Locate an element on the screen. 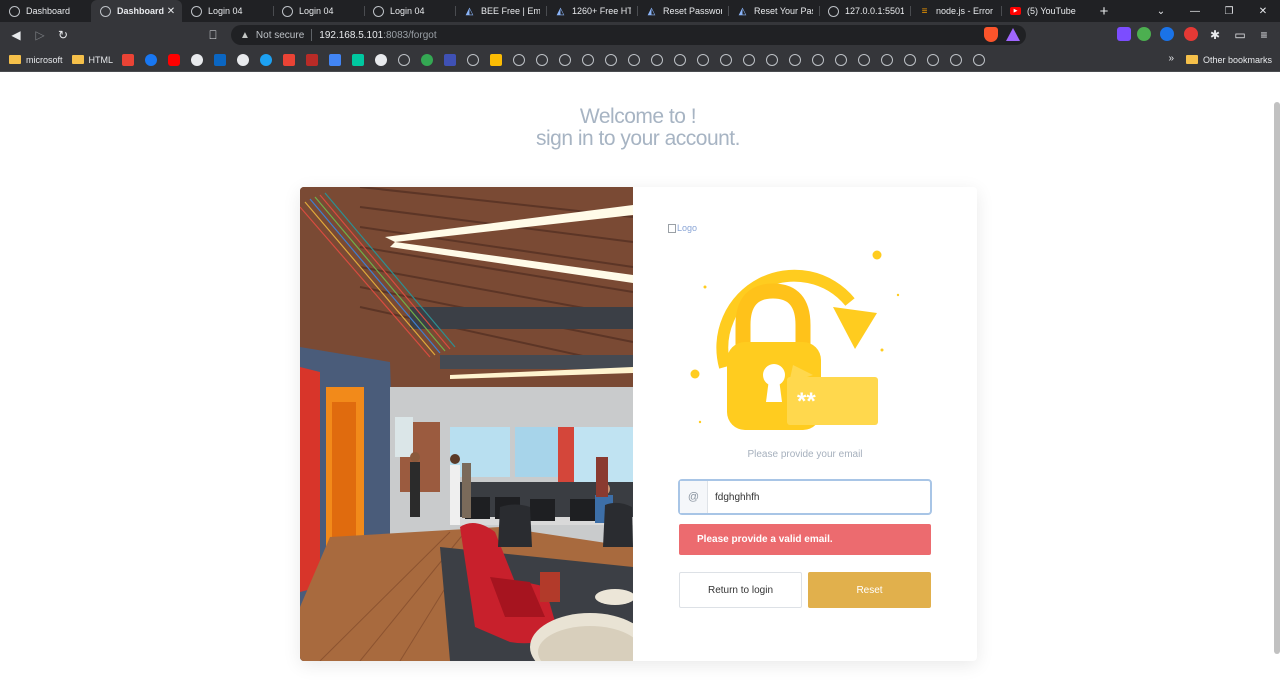  minimize-button: — is located at coordinates (1195, 11).